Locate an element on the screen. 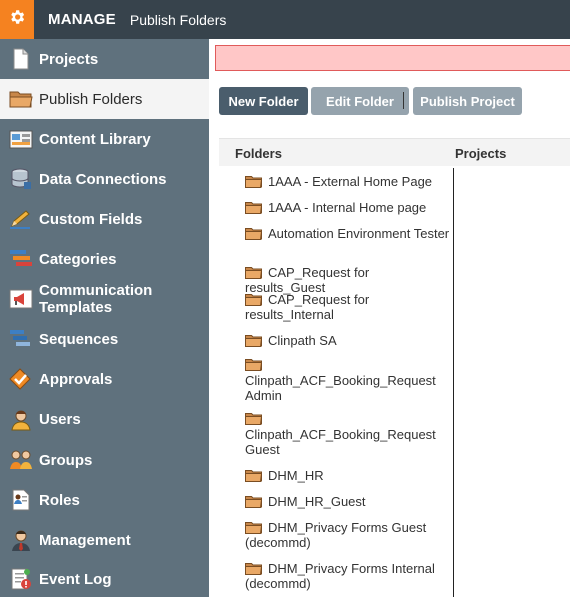 This screenshot has height=597, width=570. folder-name: CAP_Request for results_Guest is located at coordinates (307, 280).